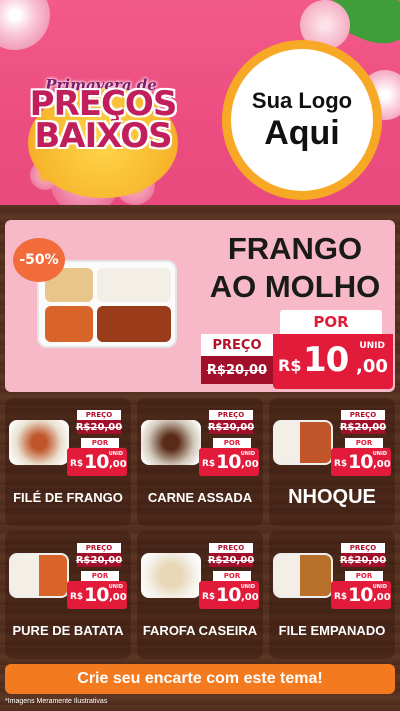  I want to click on badge-title: PREÇOS BAIXOS, so click(103, 121).